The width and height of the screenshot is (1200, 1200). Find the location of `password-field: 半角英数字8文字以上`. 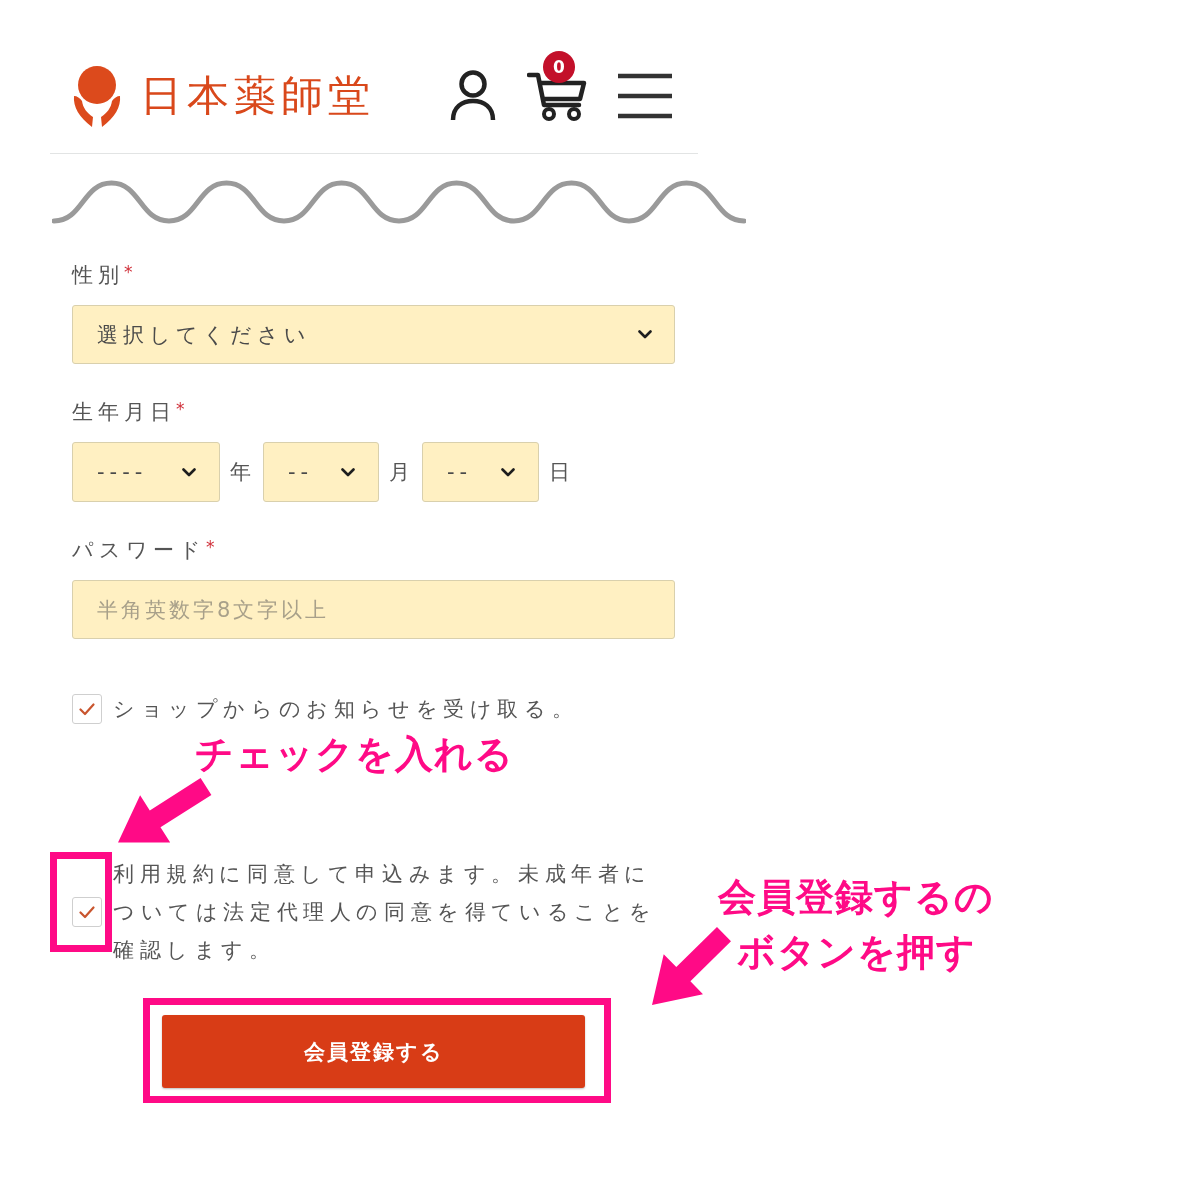

password-field: 半角英数字8文字以上 is located at coordinates (373, 609).